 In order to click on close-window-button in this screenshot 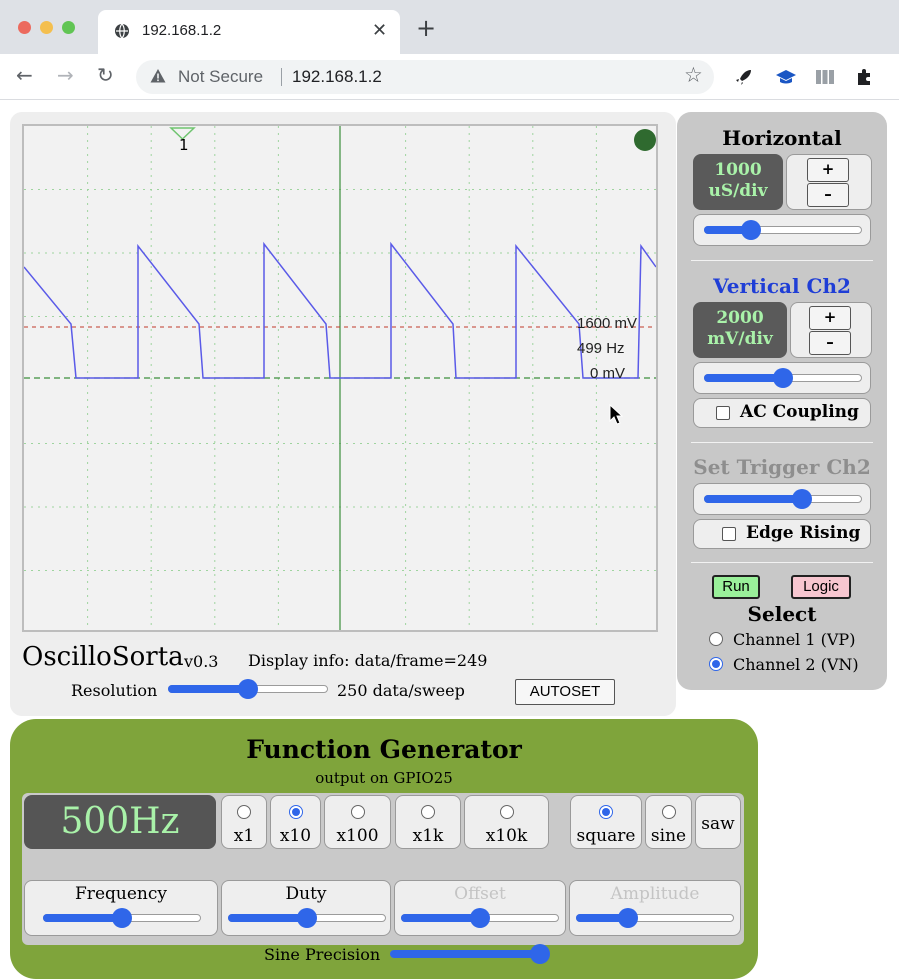, I will do `click(24, 27)`.